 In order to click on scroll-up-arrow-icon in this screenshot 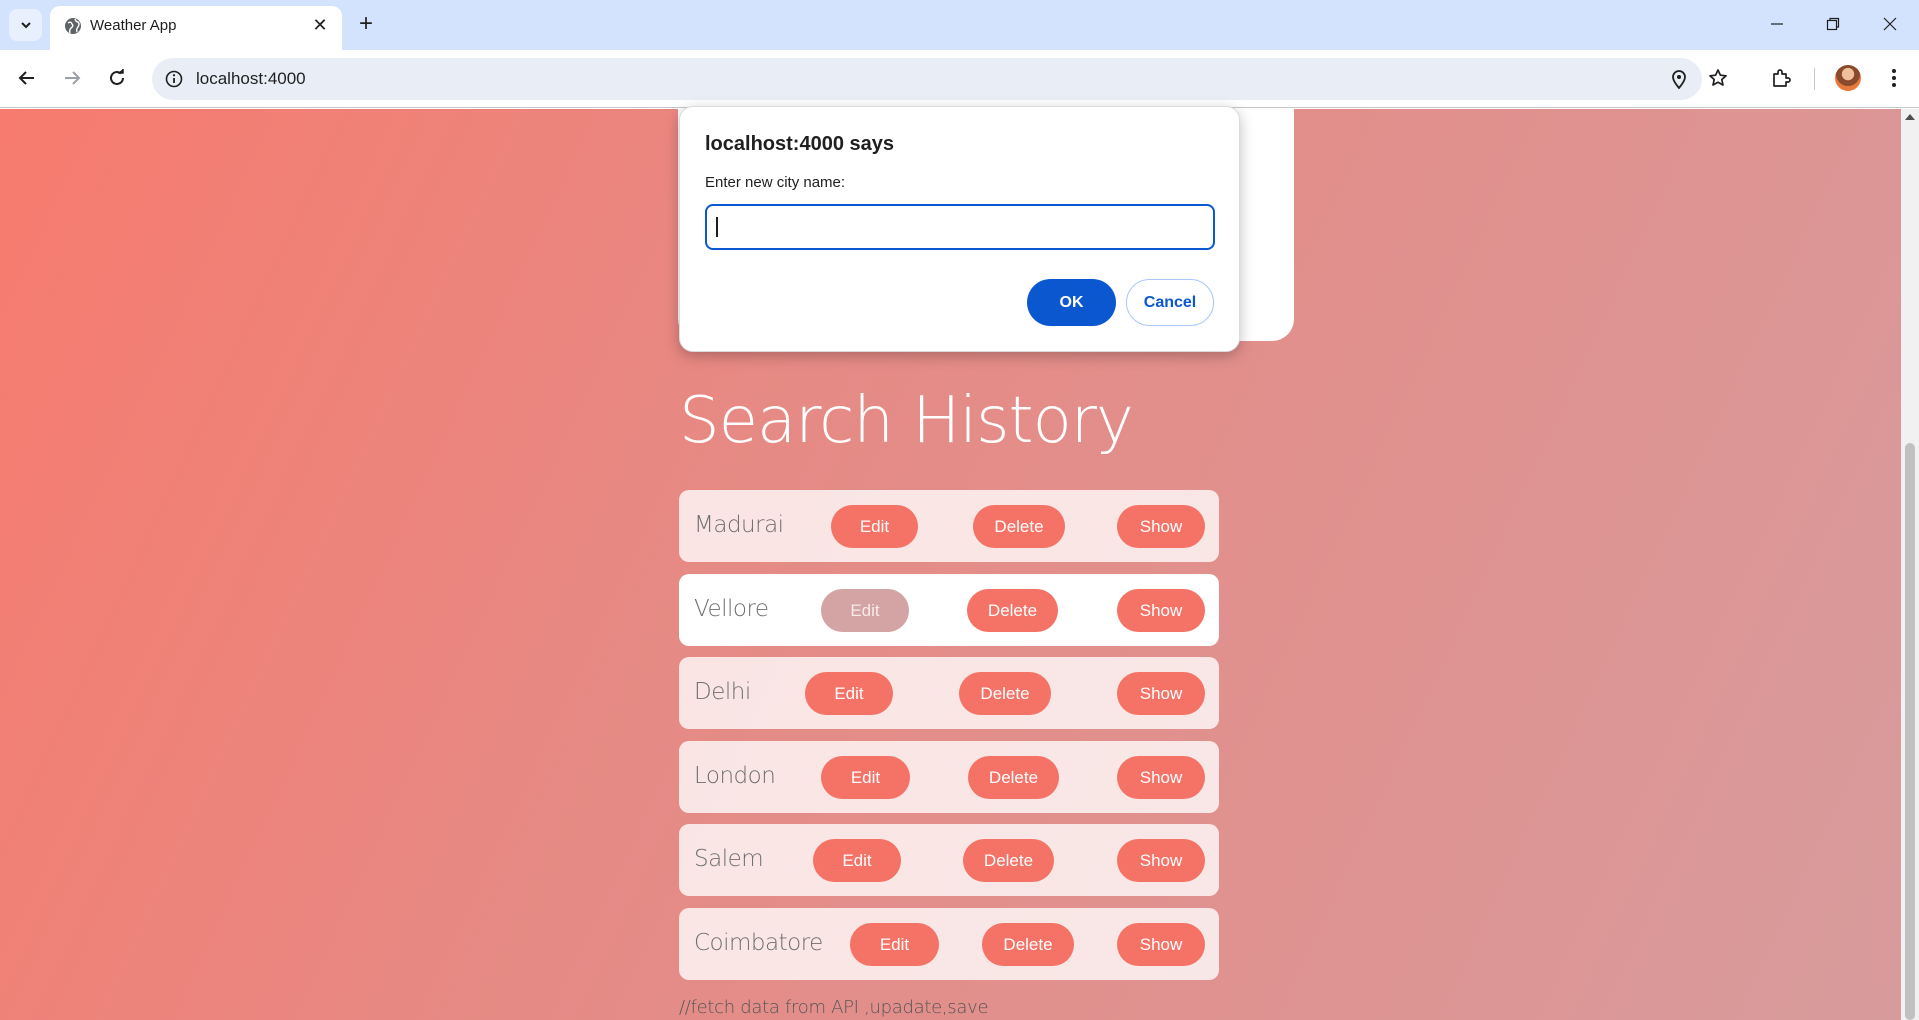, I will do `click(1910, 117)`.